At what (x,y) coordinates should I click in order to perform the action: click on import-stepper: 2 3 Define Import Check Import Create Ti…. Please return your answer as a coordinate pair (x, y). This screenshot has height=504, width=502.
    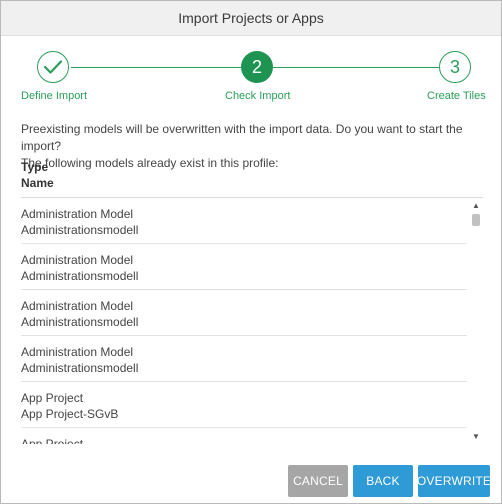
    Looking at the image, I should click on (251, 72).